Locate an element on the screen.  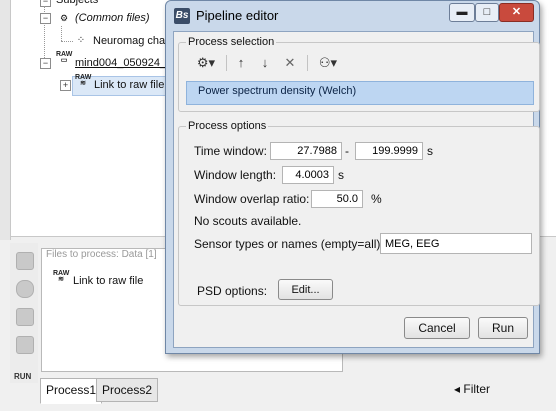
folder-common-icon: ⚙ is located at coordinates (64, 18).